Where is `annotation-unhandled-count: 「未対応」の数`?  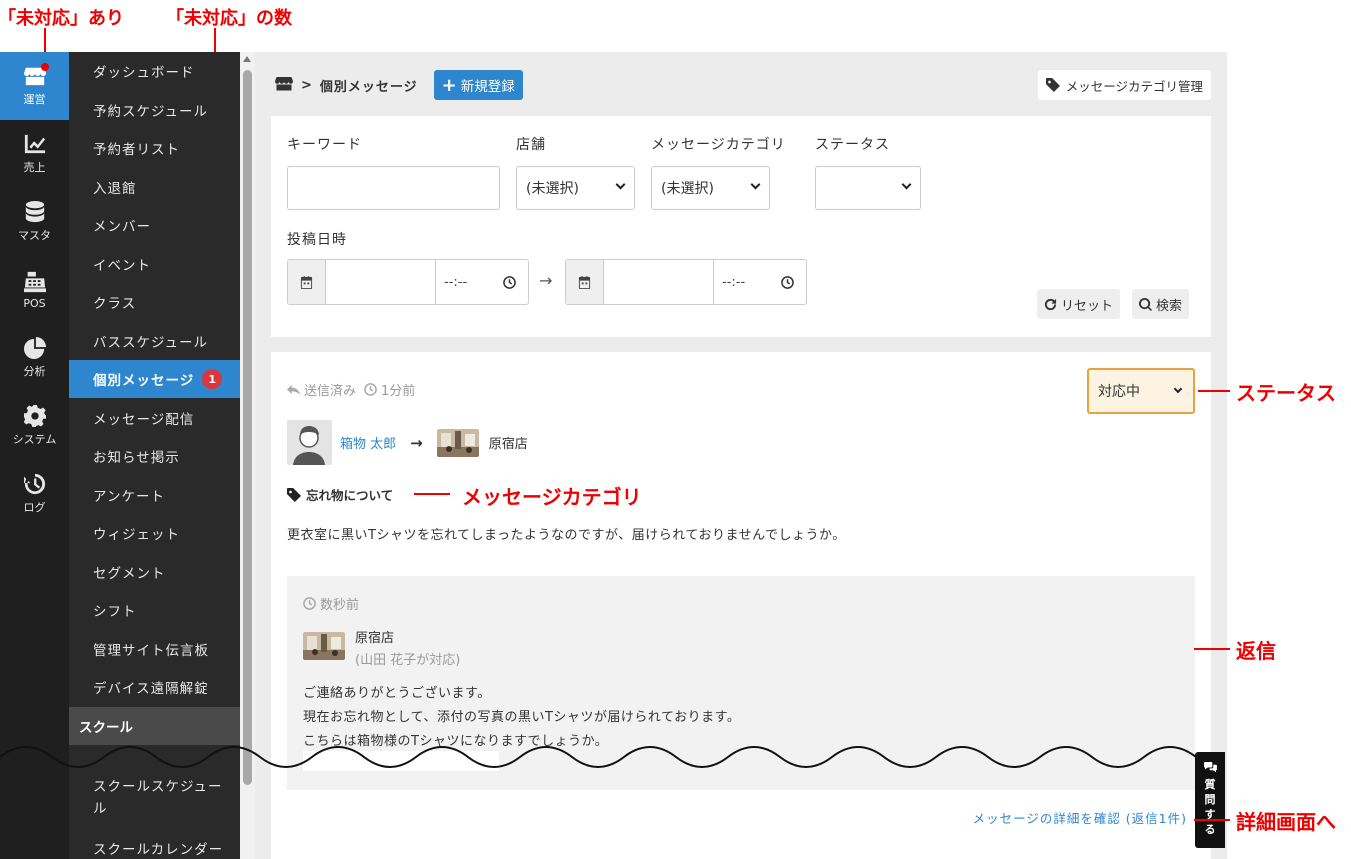 annotation-unhandled-count: 「未対応」の数 is located at coordinates (229, 18).